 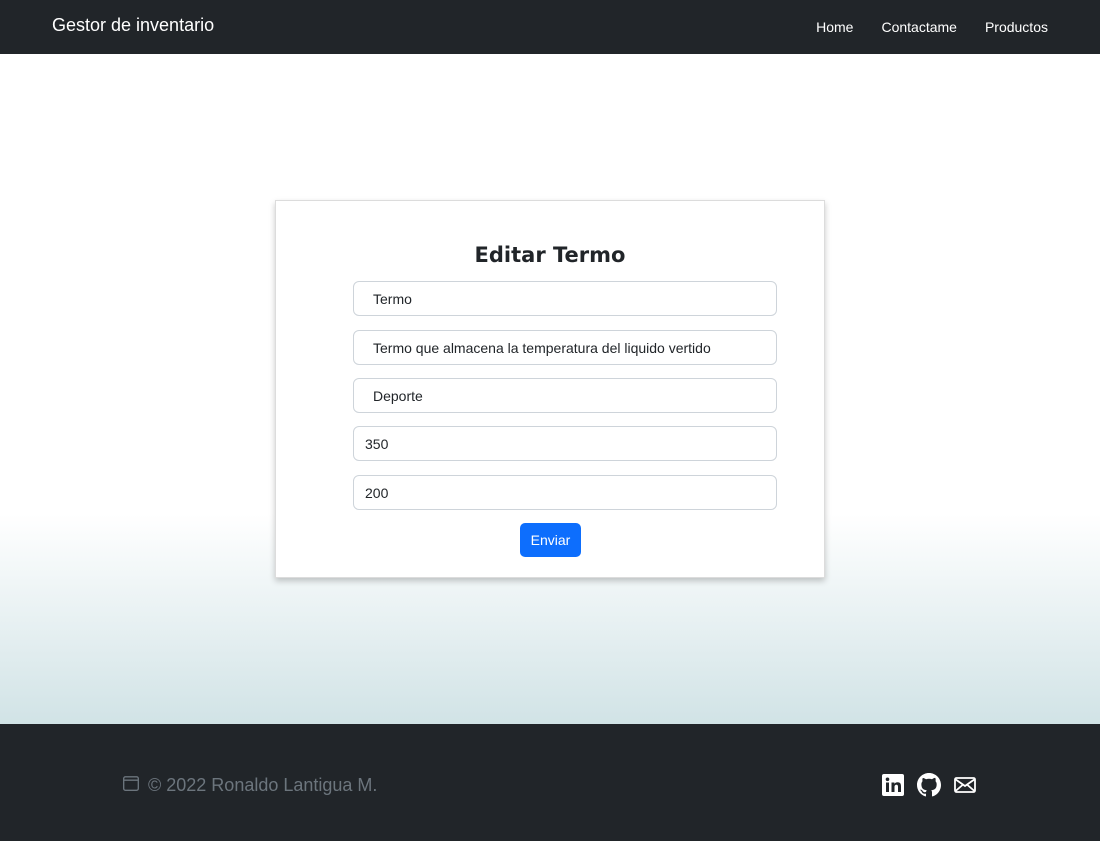 I want to click on envelope-icon, so click(x=965, y=785).